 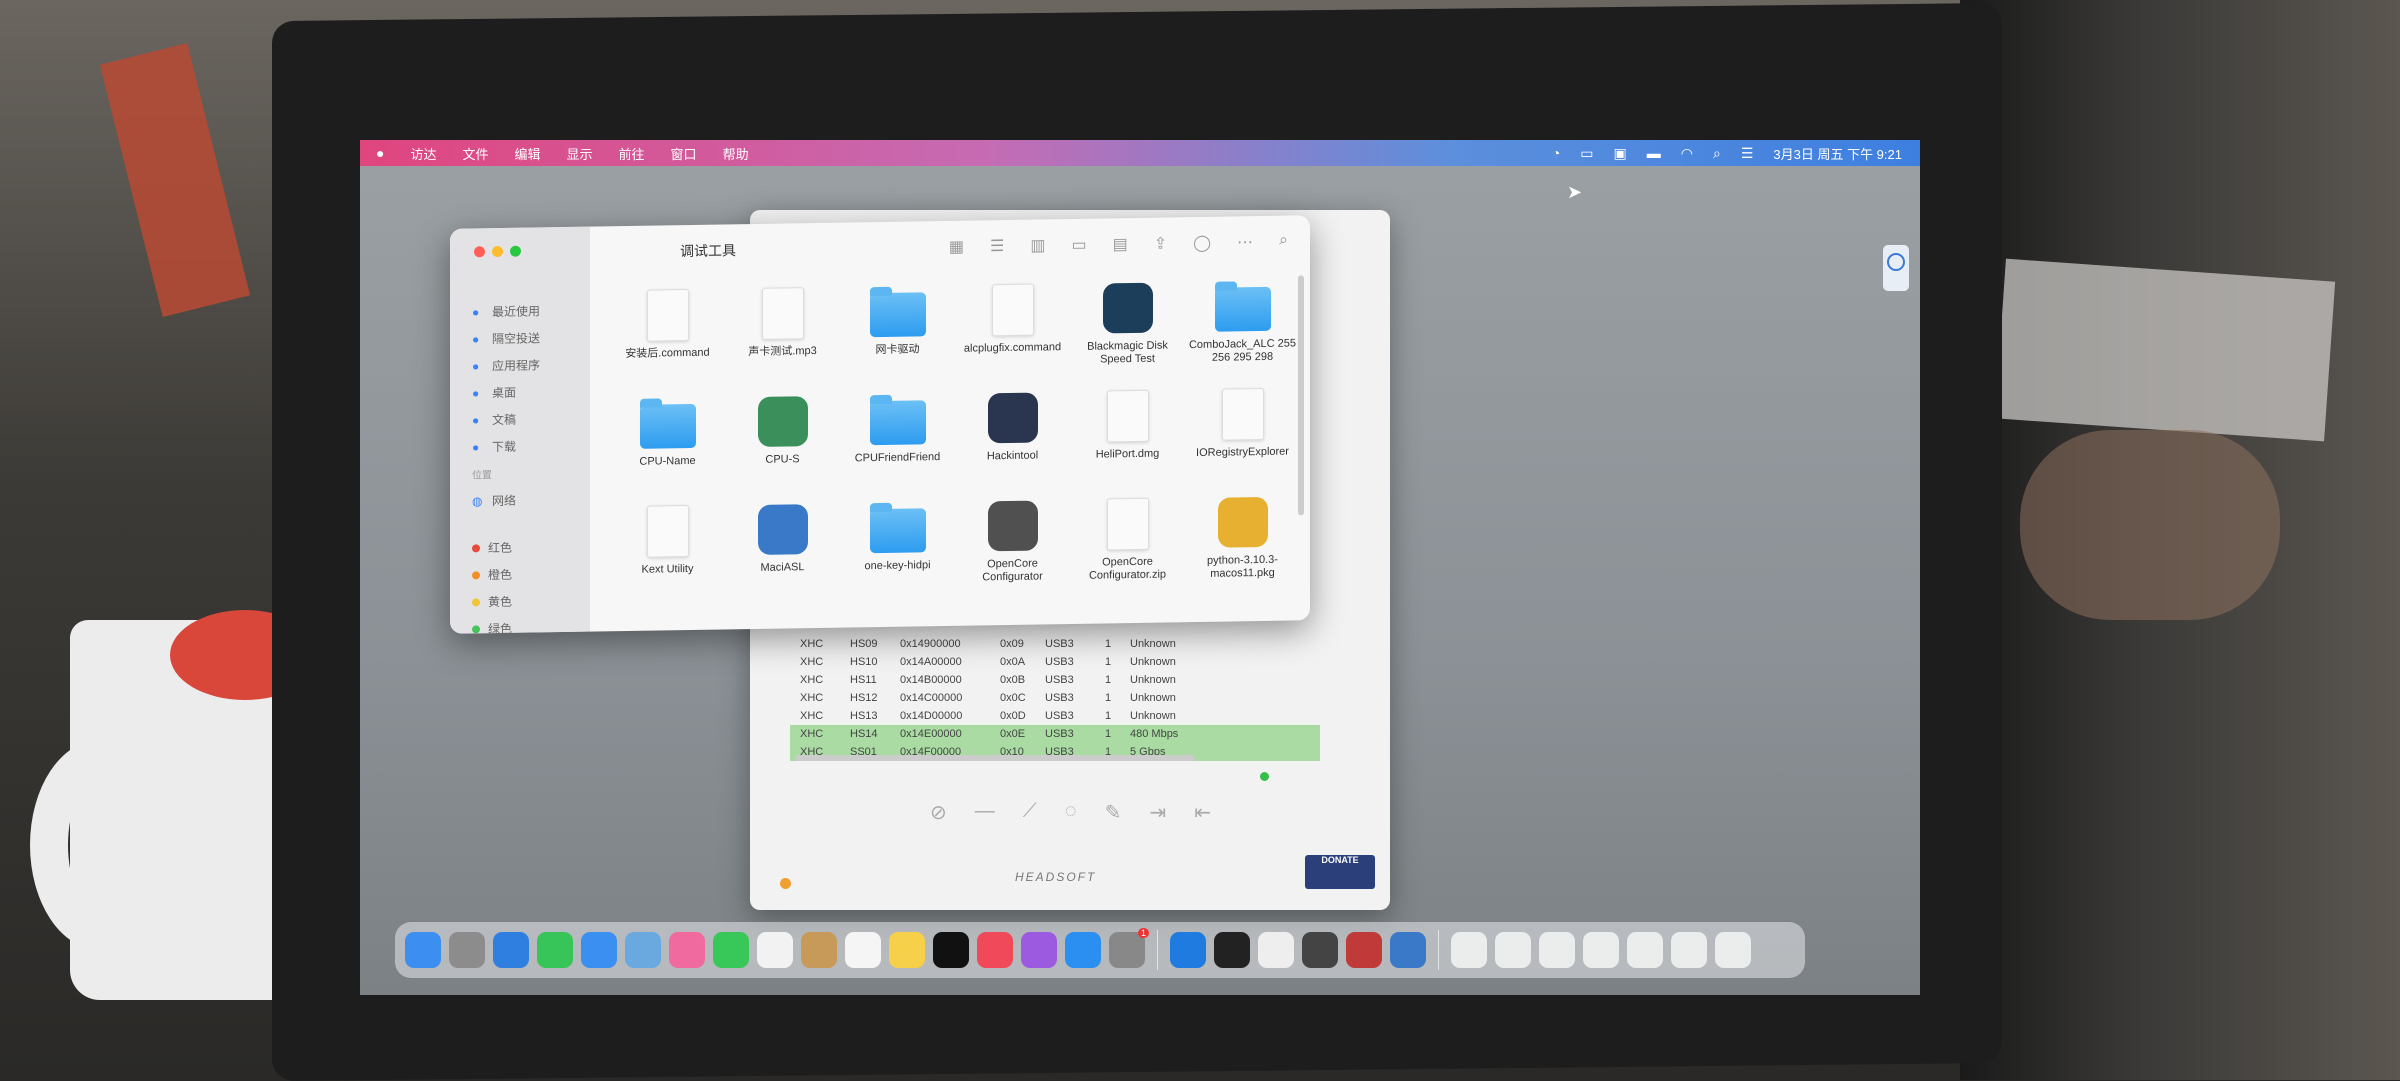 What do you see at coordinates (632, 153) in the screenshot?
I see `menu-go: 前往` at bounding box center [632, 153].